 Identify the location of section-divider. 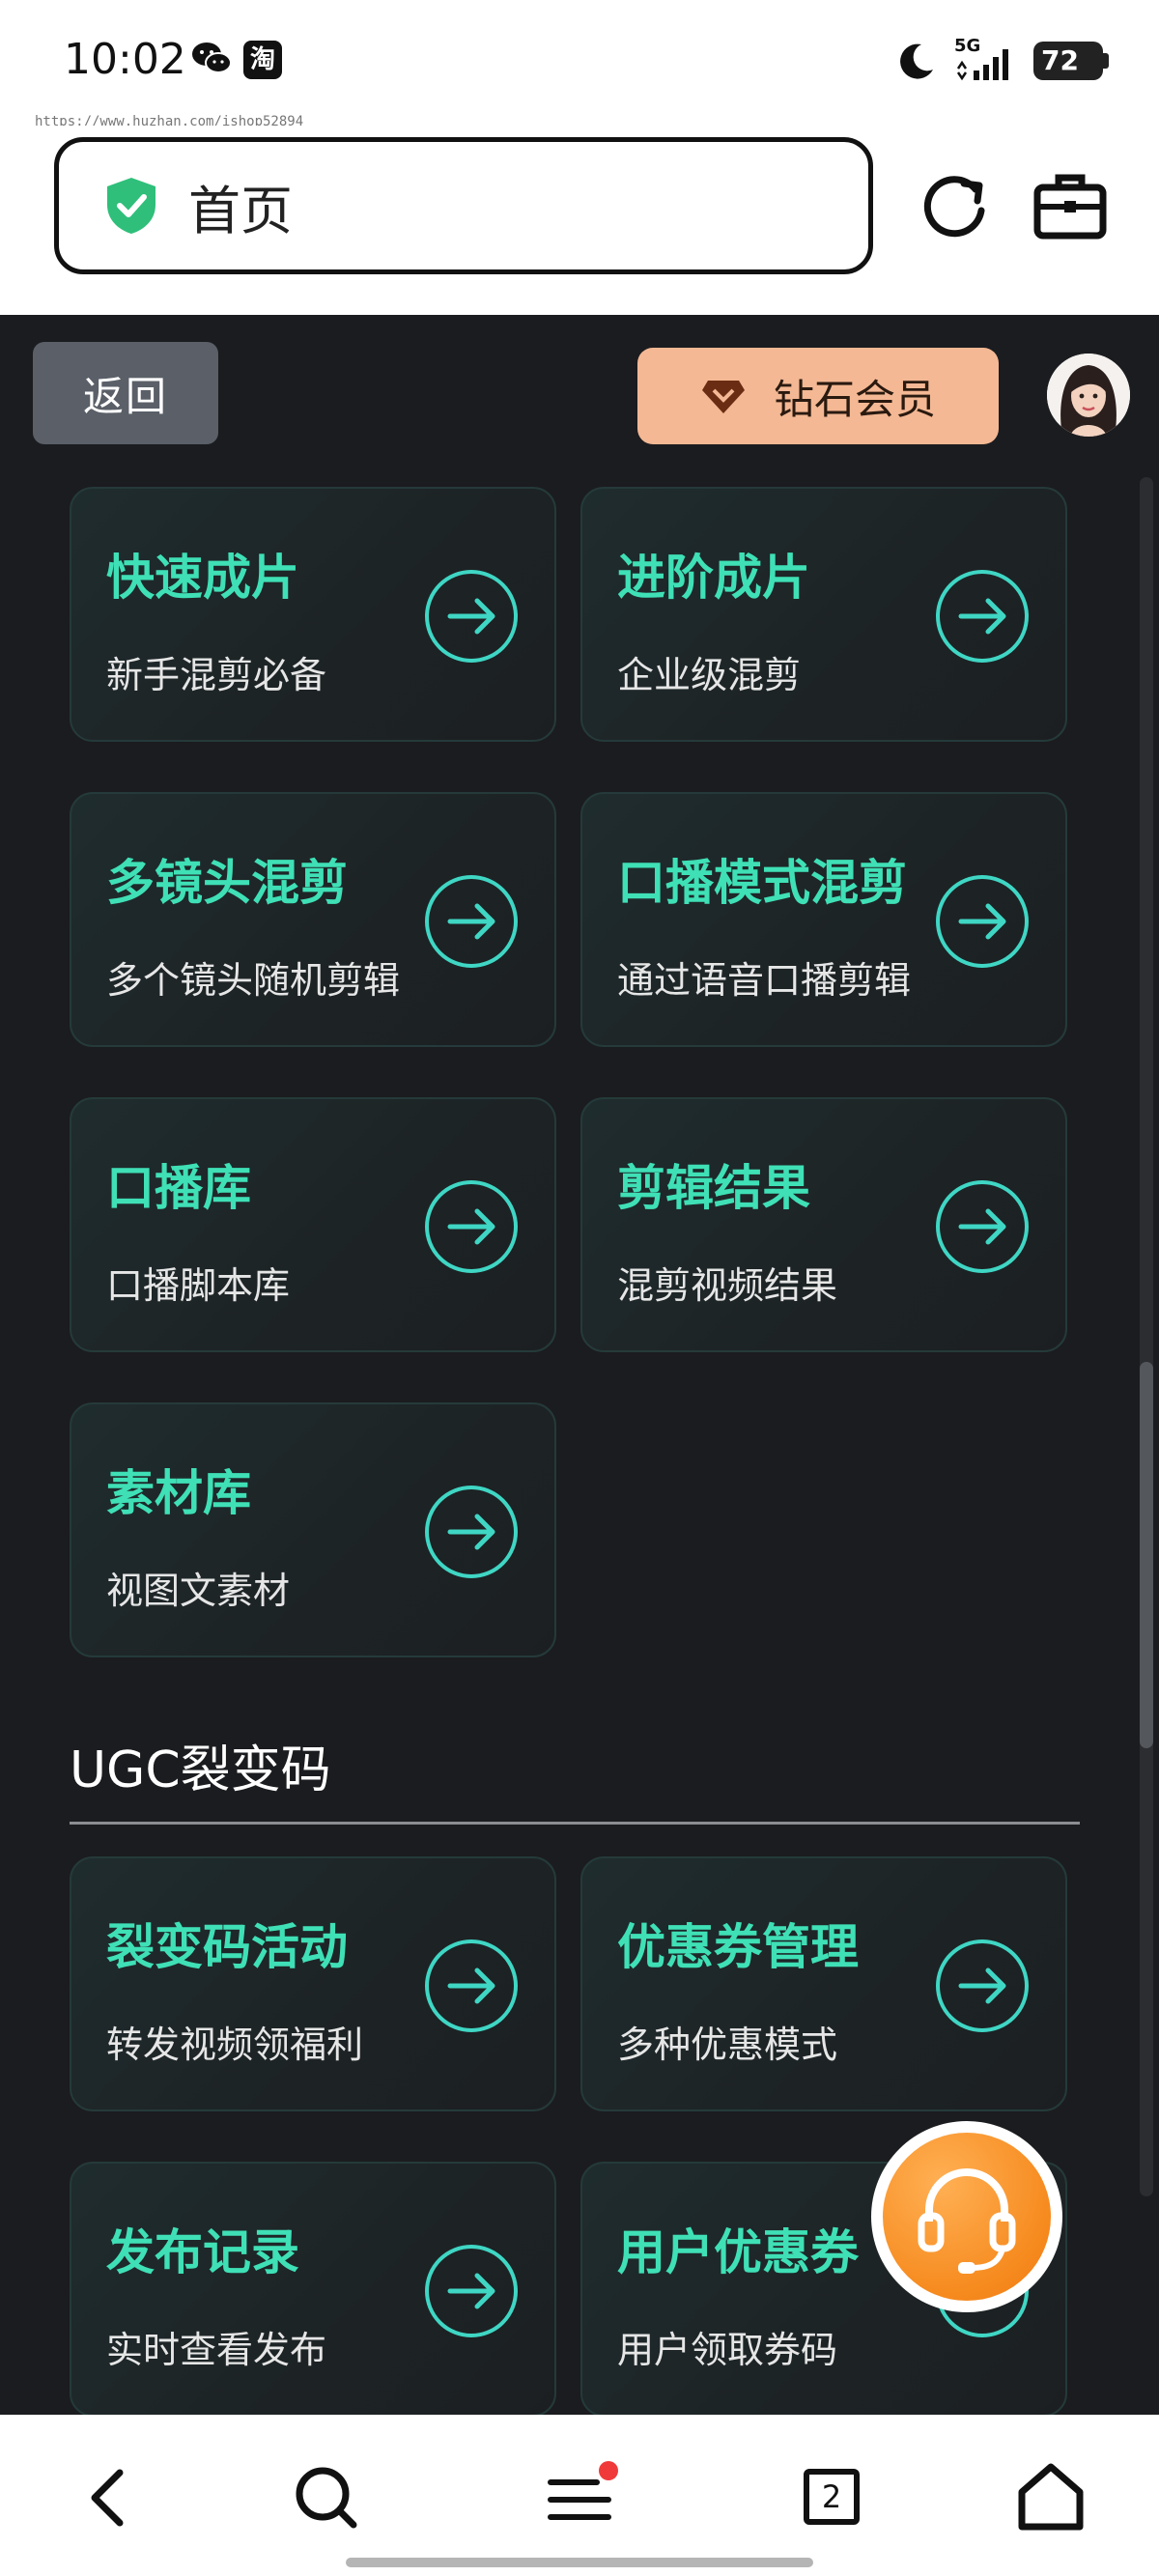
(575, 1823).